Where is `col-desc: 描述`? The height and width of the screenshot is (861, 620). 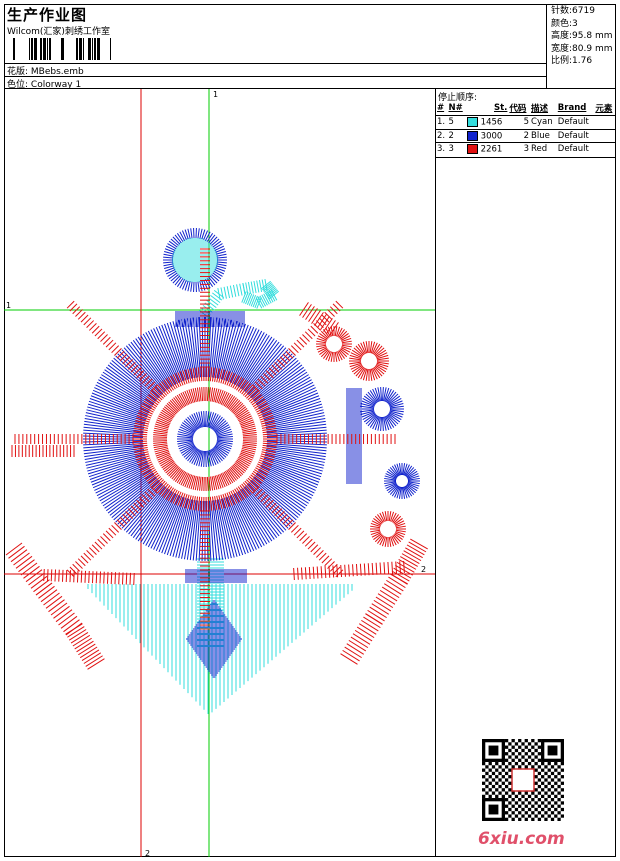
col-desc: 描述 is located at coordinates (543, 108).